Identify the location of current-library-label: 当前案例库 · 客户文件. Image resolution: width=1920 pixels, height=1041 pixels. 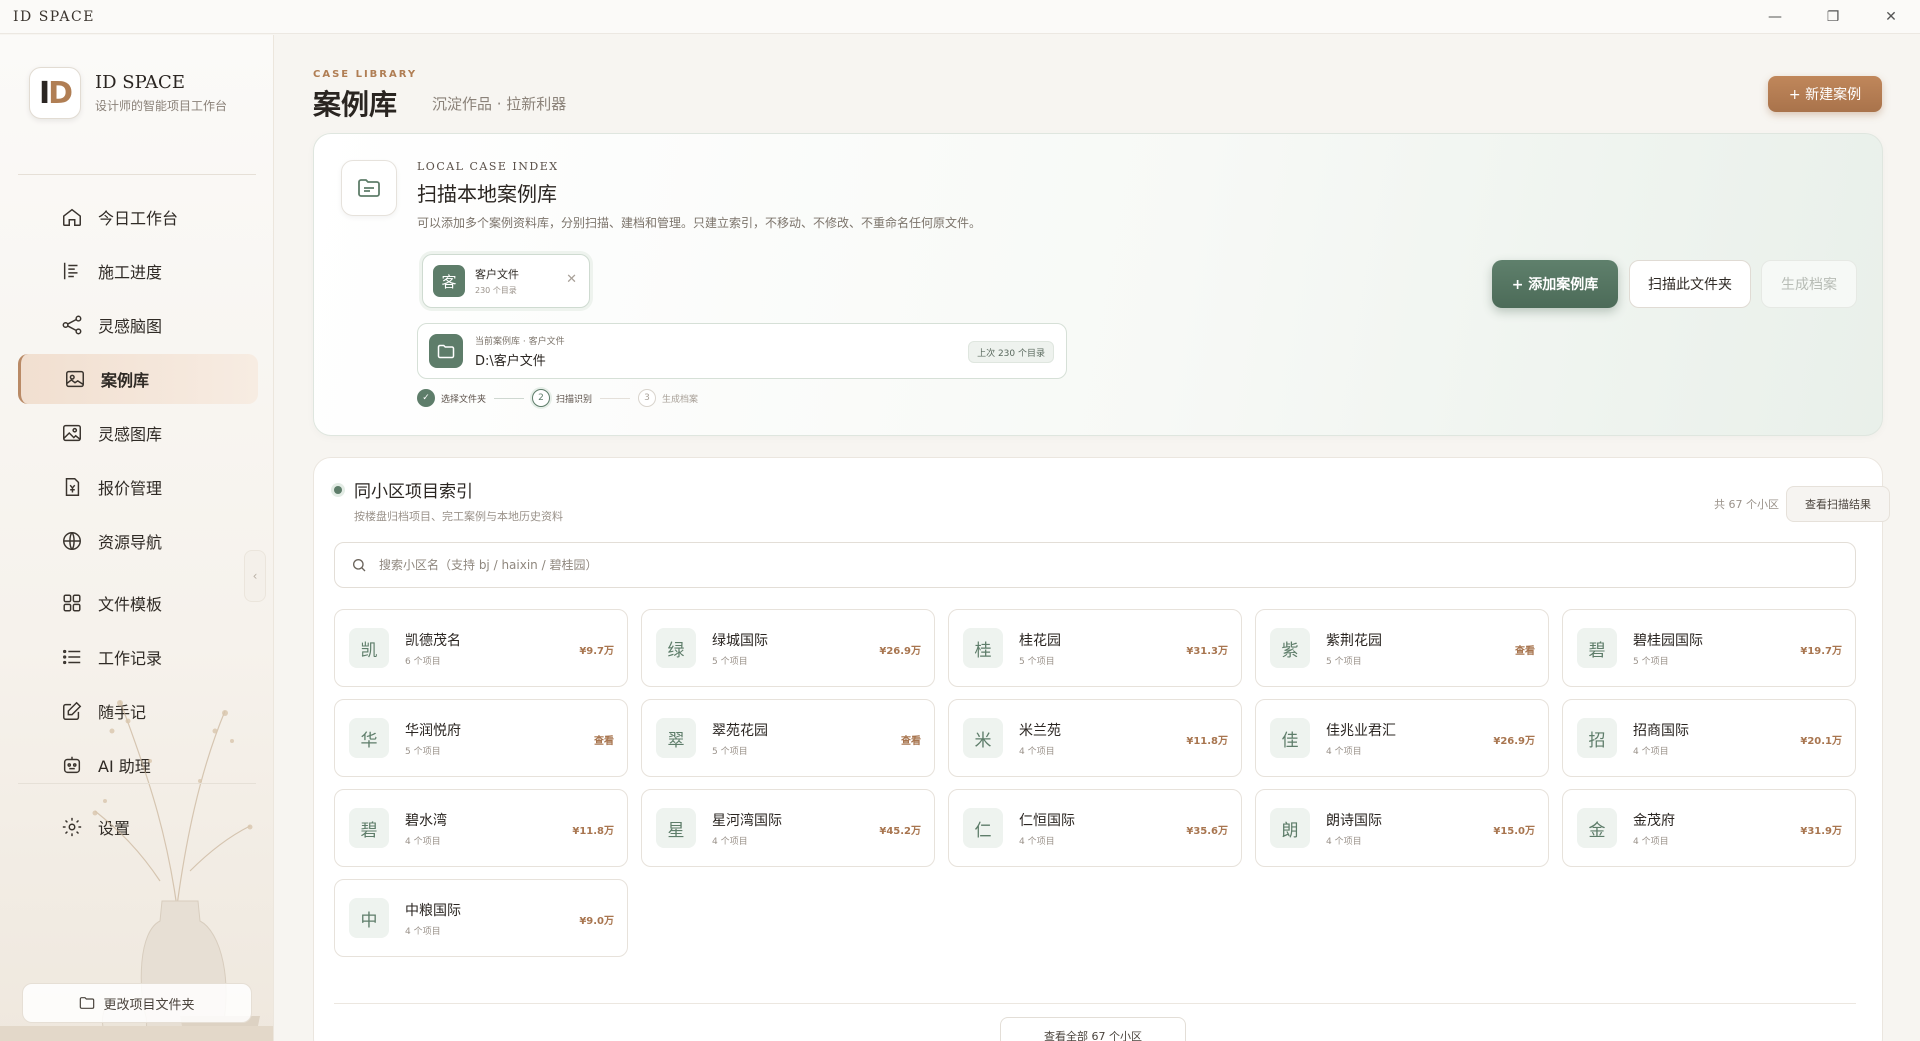
(520, 341).